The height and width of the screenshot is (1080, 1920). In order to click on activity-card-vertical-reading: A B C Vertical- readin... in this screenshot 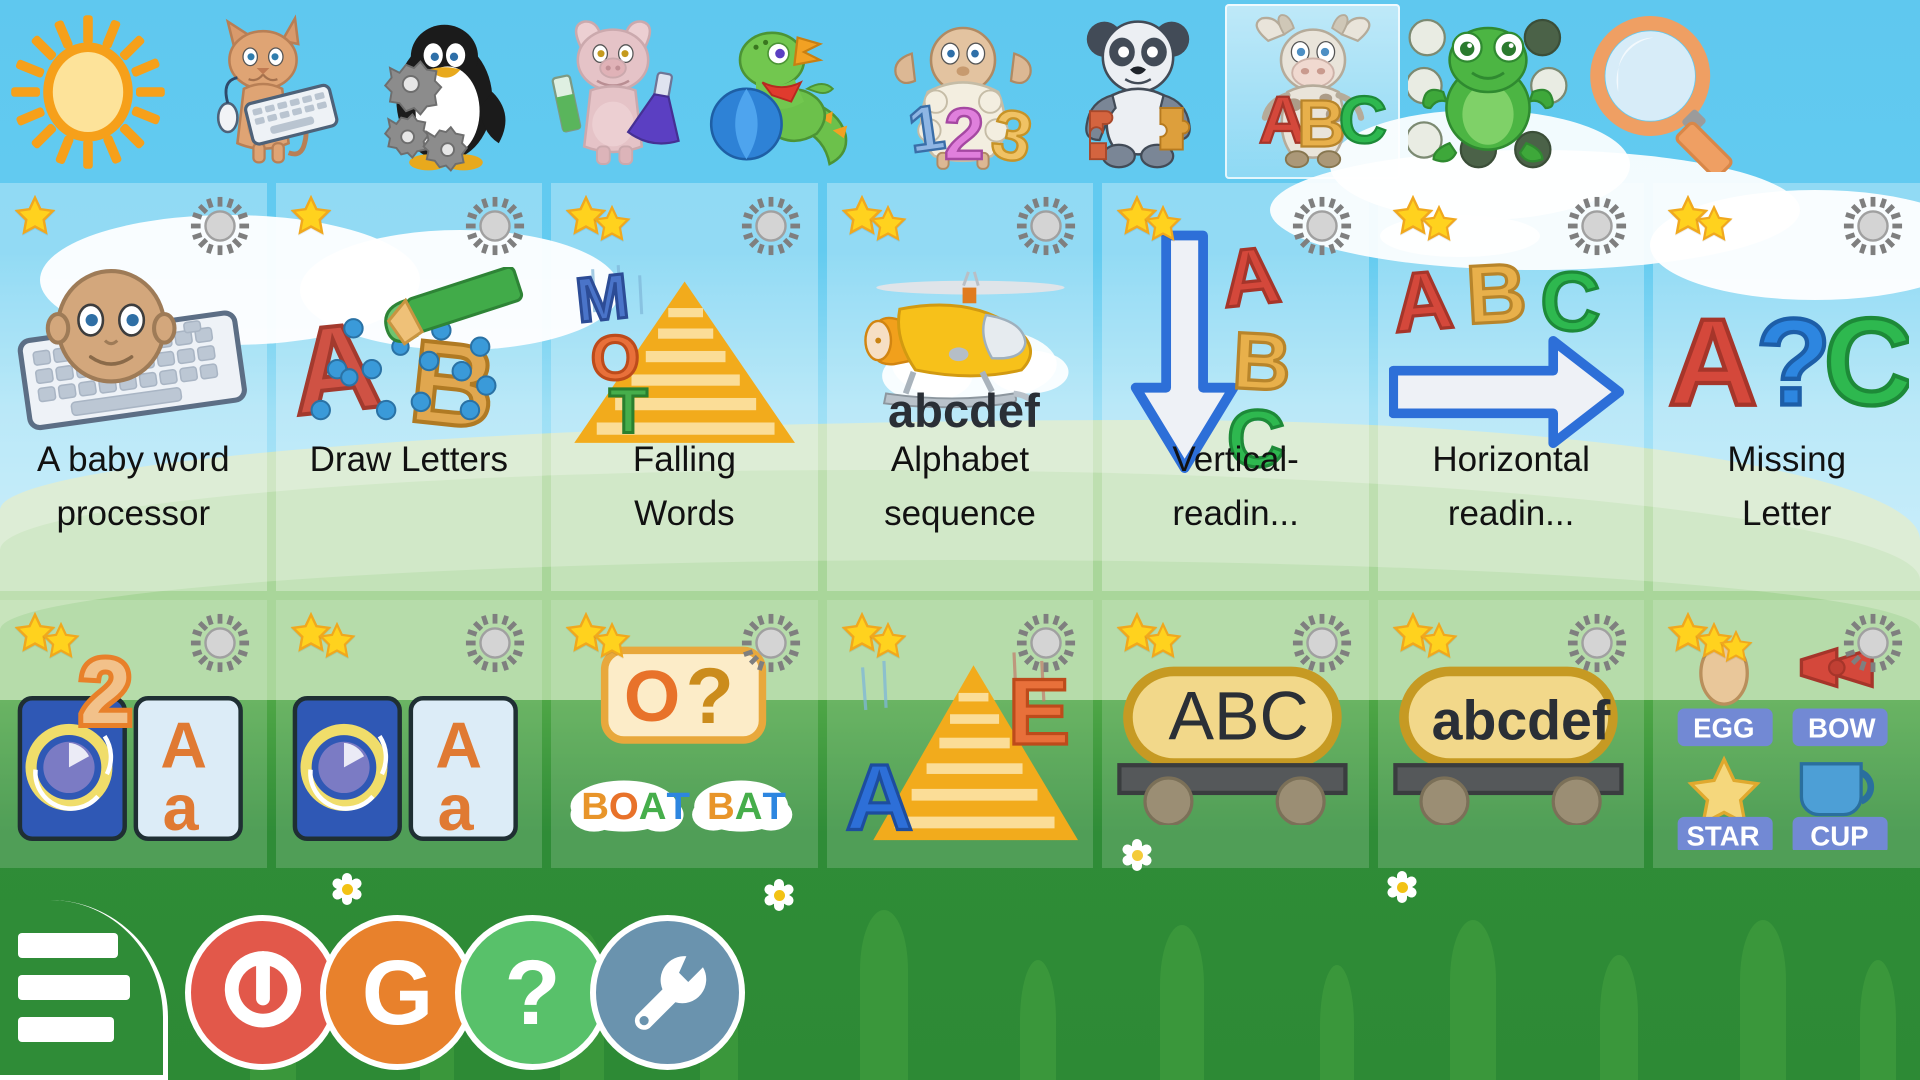, I will do `click(1235, 387)`.